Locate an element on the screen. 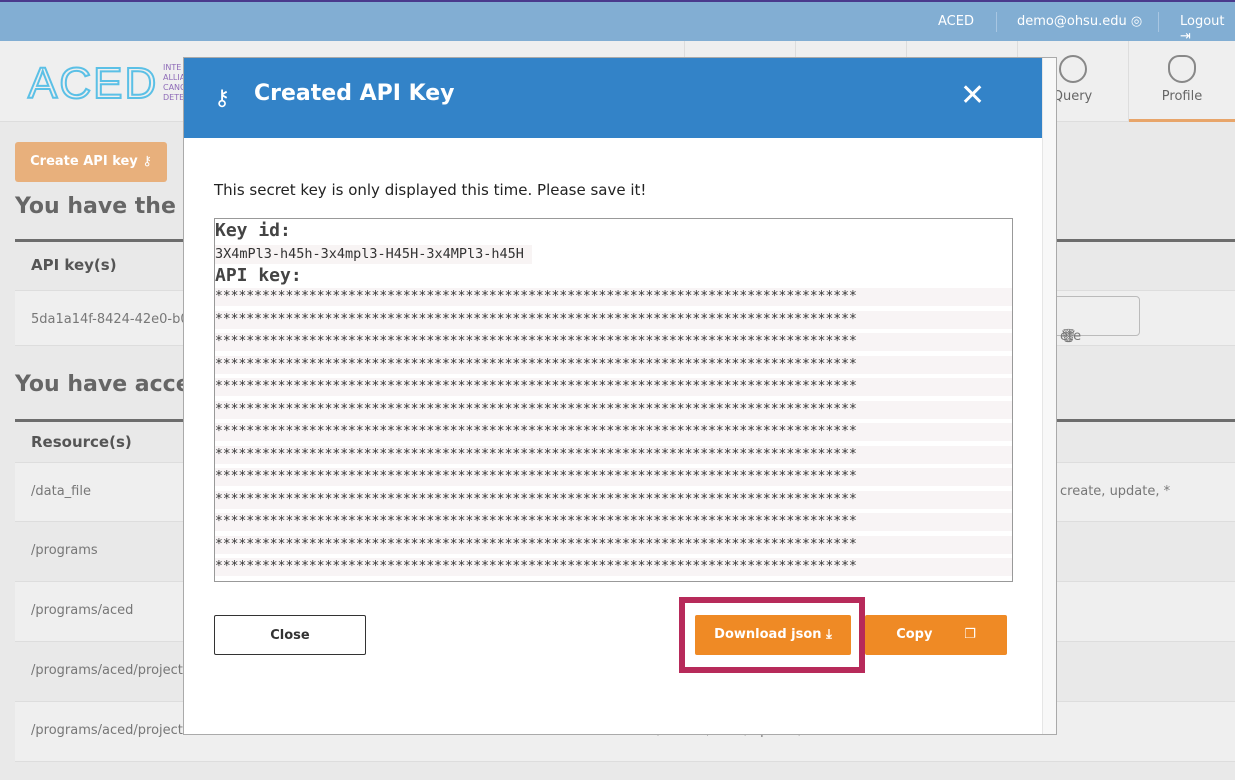 Image resolution: width=1235 pixels, height=780 pixels. delete-key-button: ete 🗑 is located at coordinates (1092, 320).